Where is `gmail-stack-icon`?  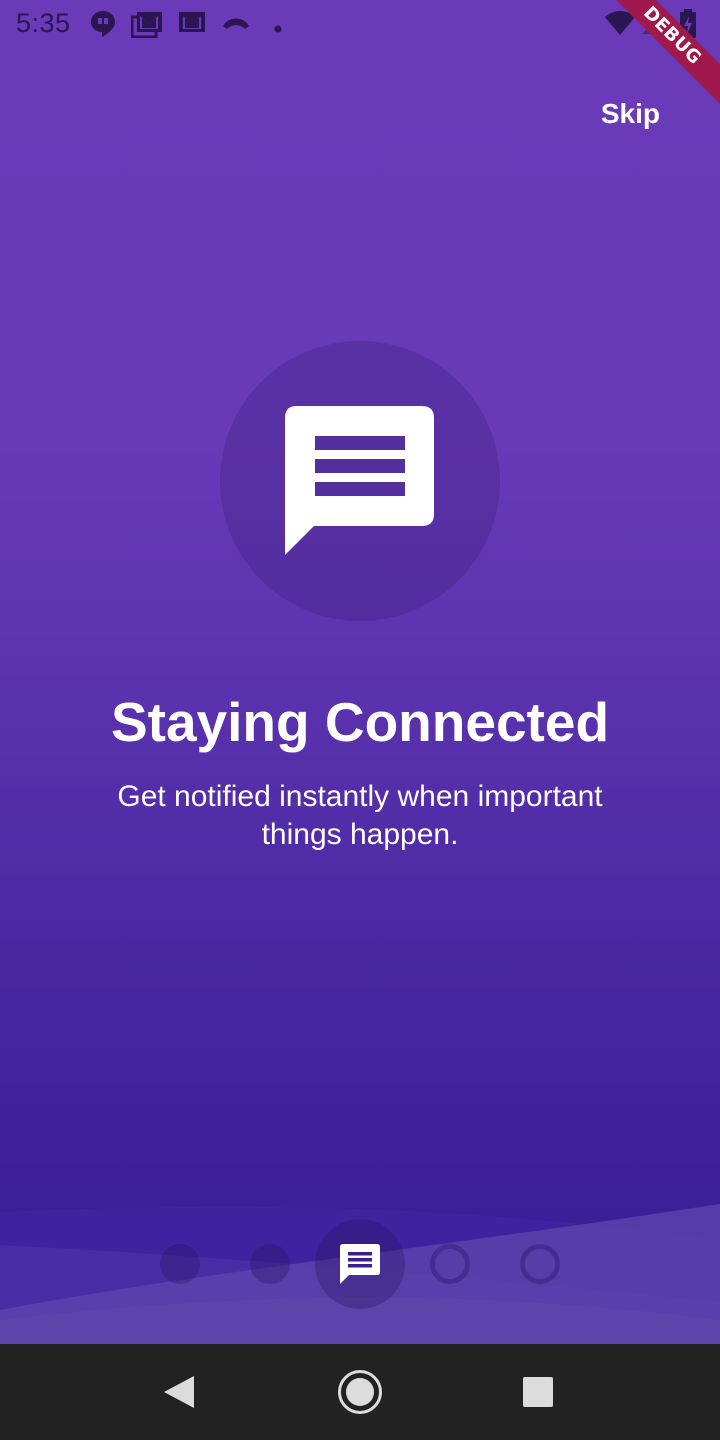 gmail-stack-icon is located at coordinates (146, 26).